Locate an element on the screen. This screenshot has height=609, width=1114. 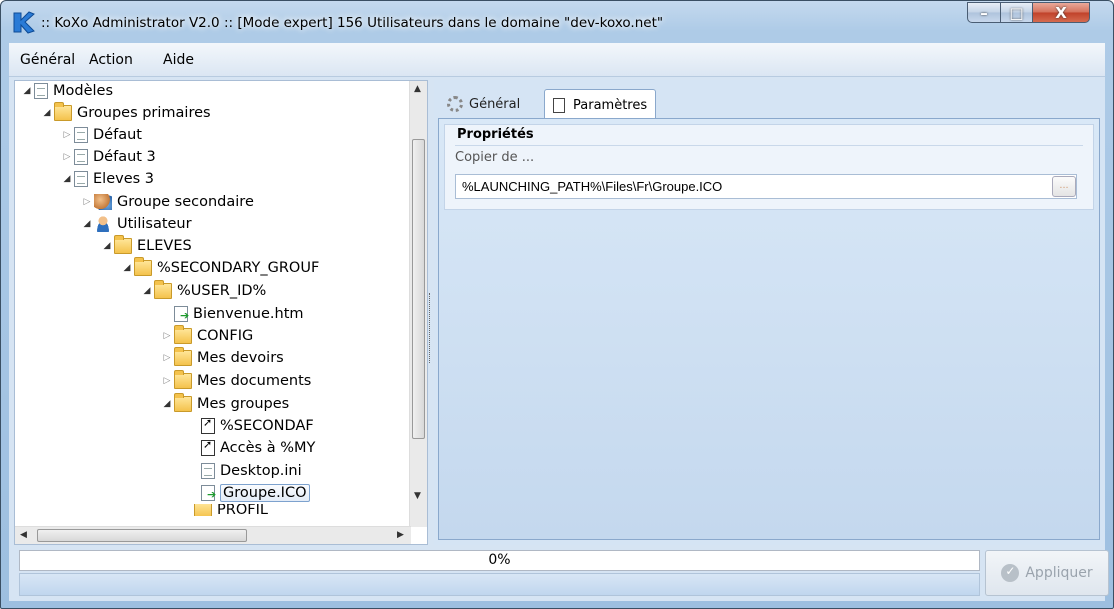
tree-node: Accès à %MY is located at coordinates (258, 448).